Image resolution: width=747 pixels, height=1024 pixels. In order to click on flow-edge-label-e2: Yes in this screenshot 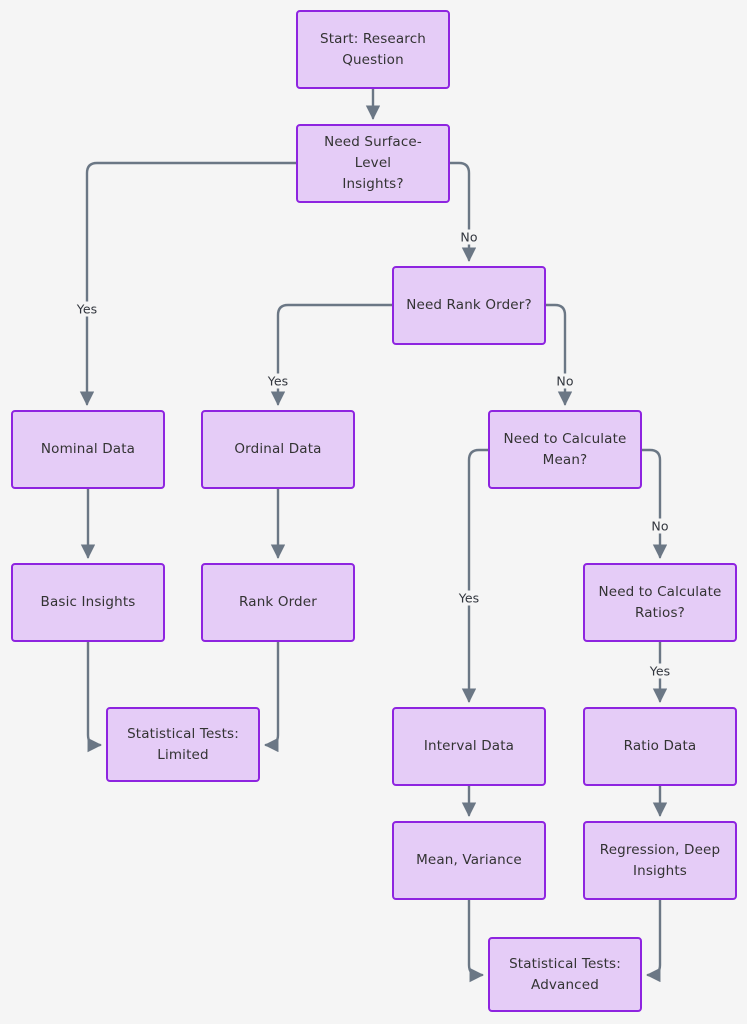, I will do `click(87, 309)`.